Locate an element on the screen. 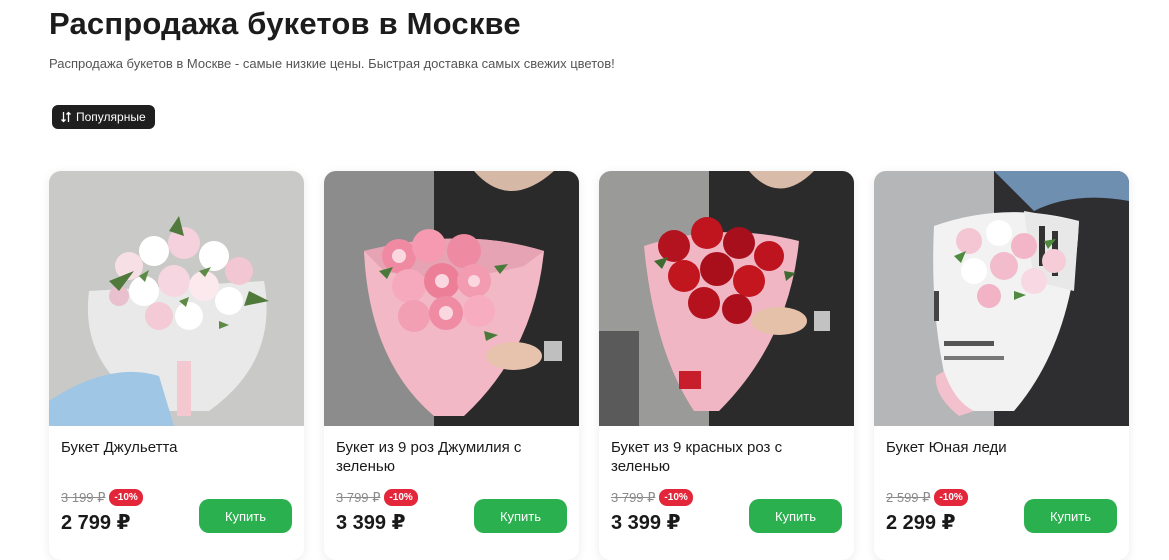 Image resolution: width=1169 pixels, height=560 pixels. sort-label: Популярные is located at coordinates (111, 117).